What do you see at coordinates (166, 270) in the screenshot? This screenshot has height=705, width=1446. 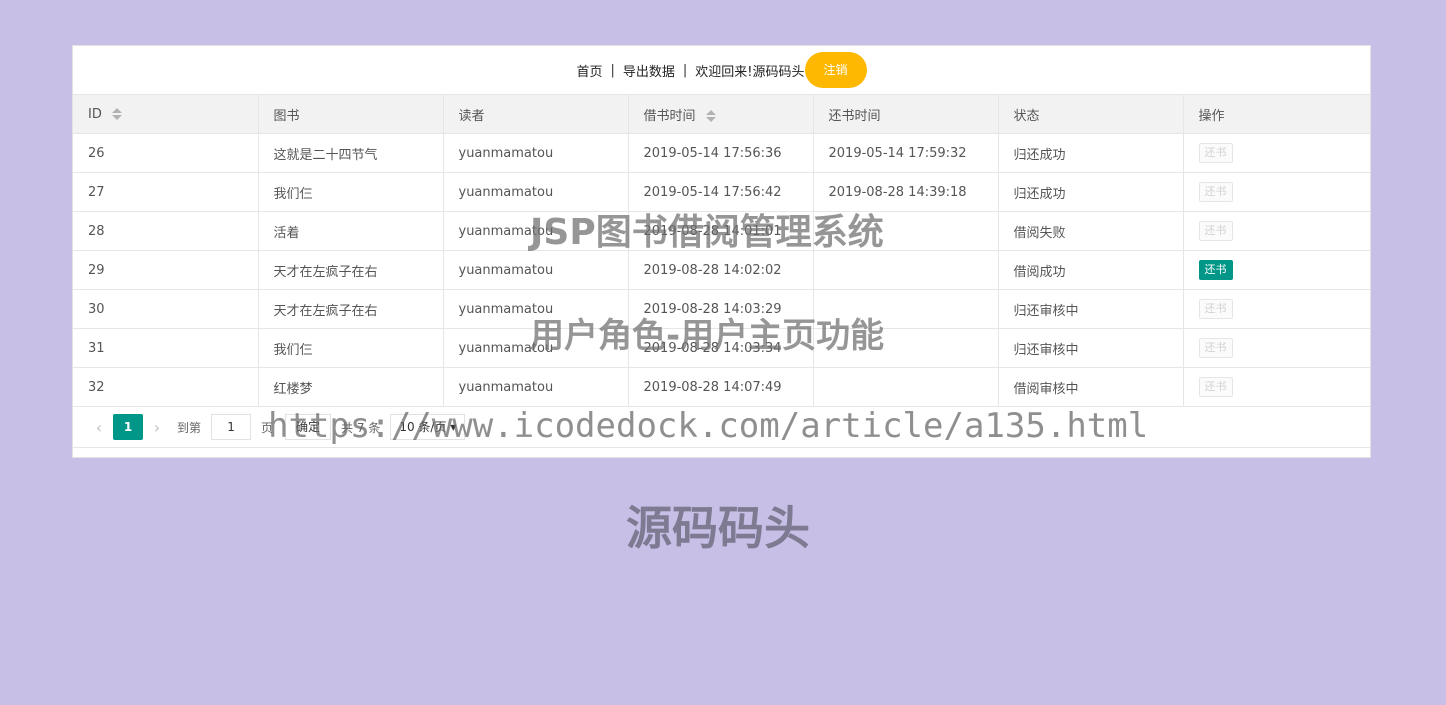 I see `cell-id: 29` at bounding box center [166, 270].